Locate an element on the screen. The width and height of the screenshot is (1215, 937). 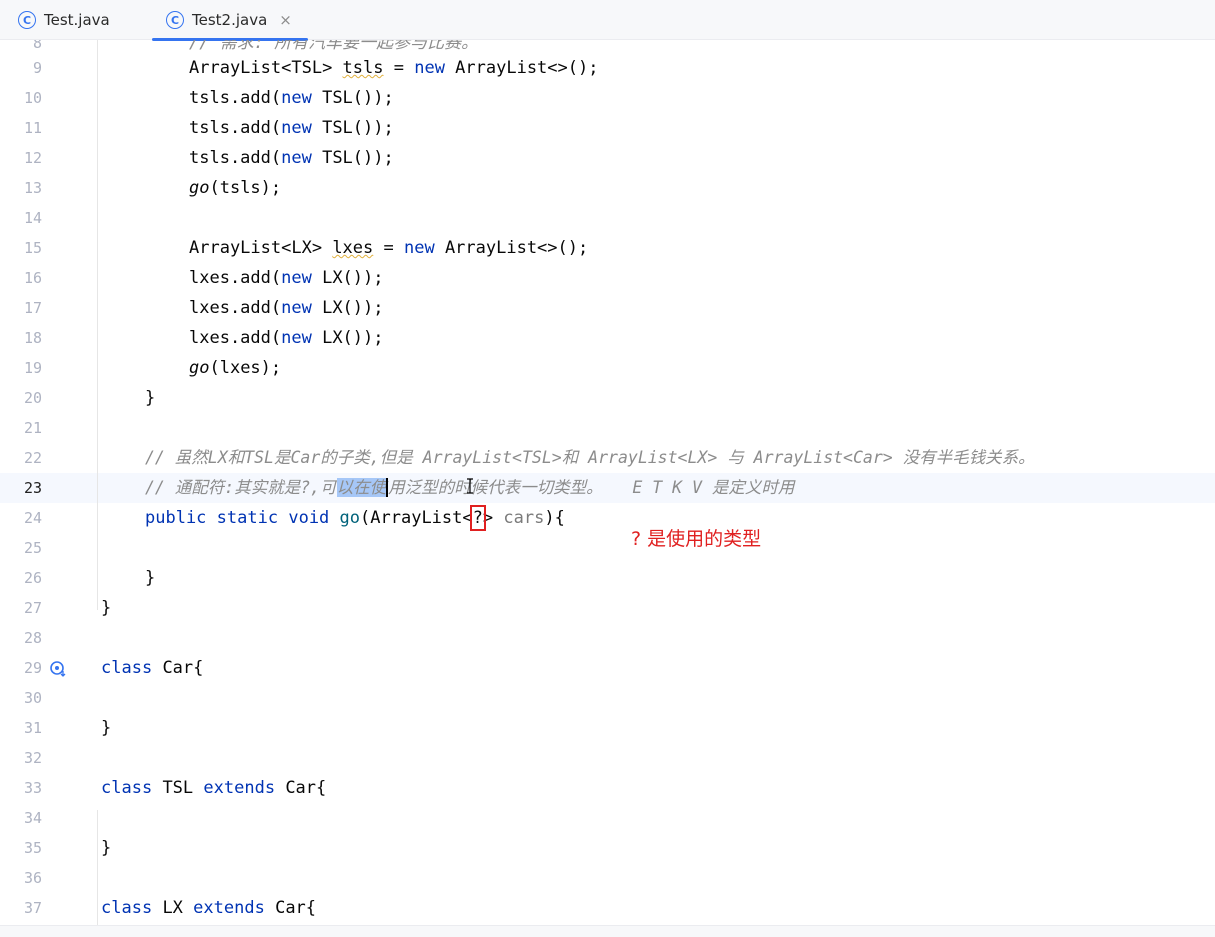
call-args: (tsls); is located at coordinates (245, 188).